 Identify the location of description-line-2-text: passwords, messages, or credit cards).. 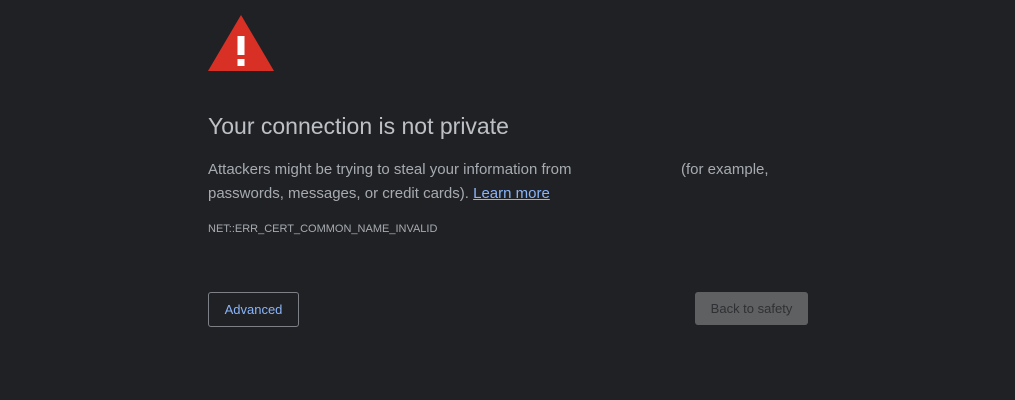
(338, 193).